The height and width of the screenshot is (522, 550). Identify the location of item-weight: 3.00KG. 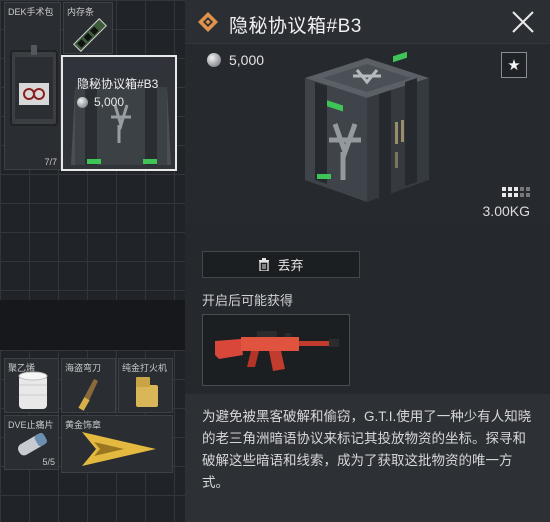
(506, 211).